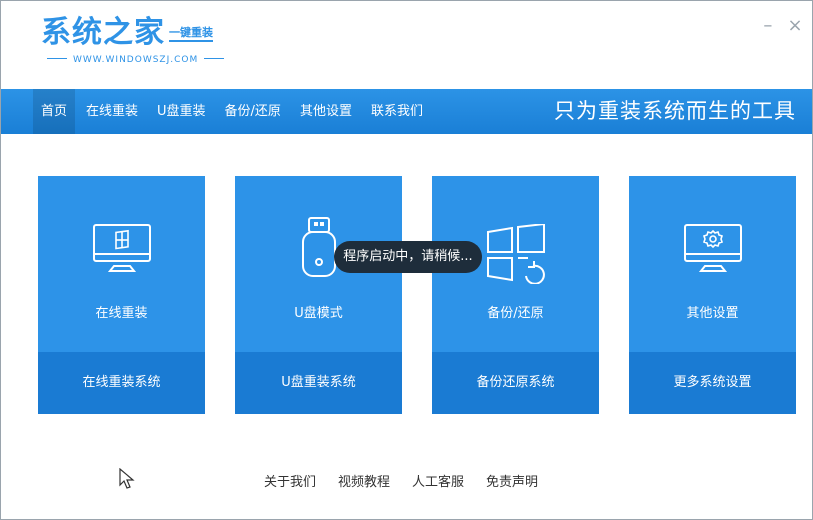 This screenshot has width=813, height=520. I want to click on card-label: 备份/还原, so click(515, 313).